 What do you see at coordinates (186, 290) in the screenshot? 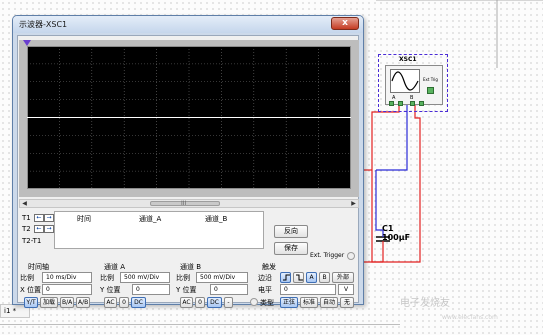
I see `channel-b-ypos-label: Y 位置` at bounding box center [186, 290].